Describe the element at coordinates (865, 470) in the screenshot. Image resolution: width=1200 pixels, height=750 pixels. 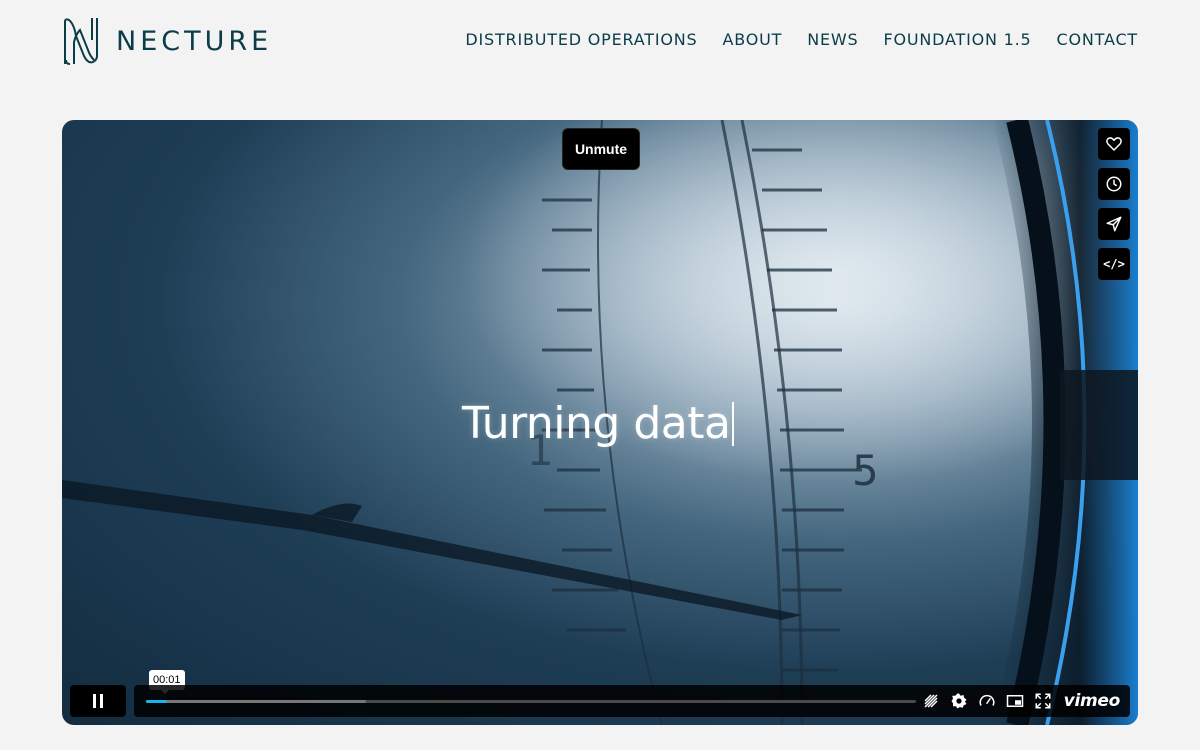
I see `svg-text: 5` at that location.